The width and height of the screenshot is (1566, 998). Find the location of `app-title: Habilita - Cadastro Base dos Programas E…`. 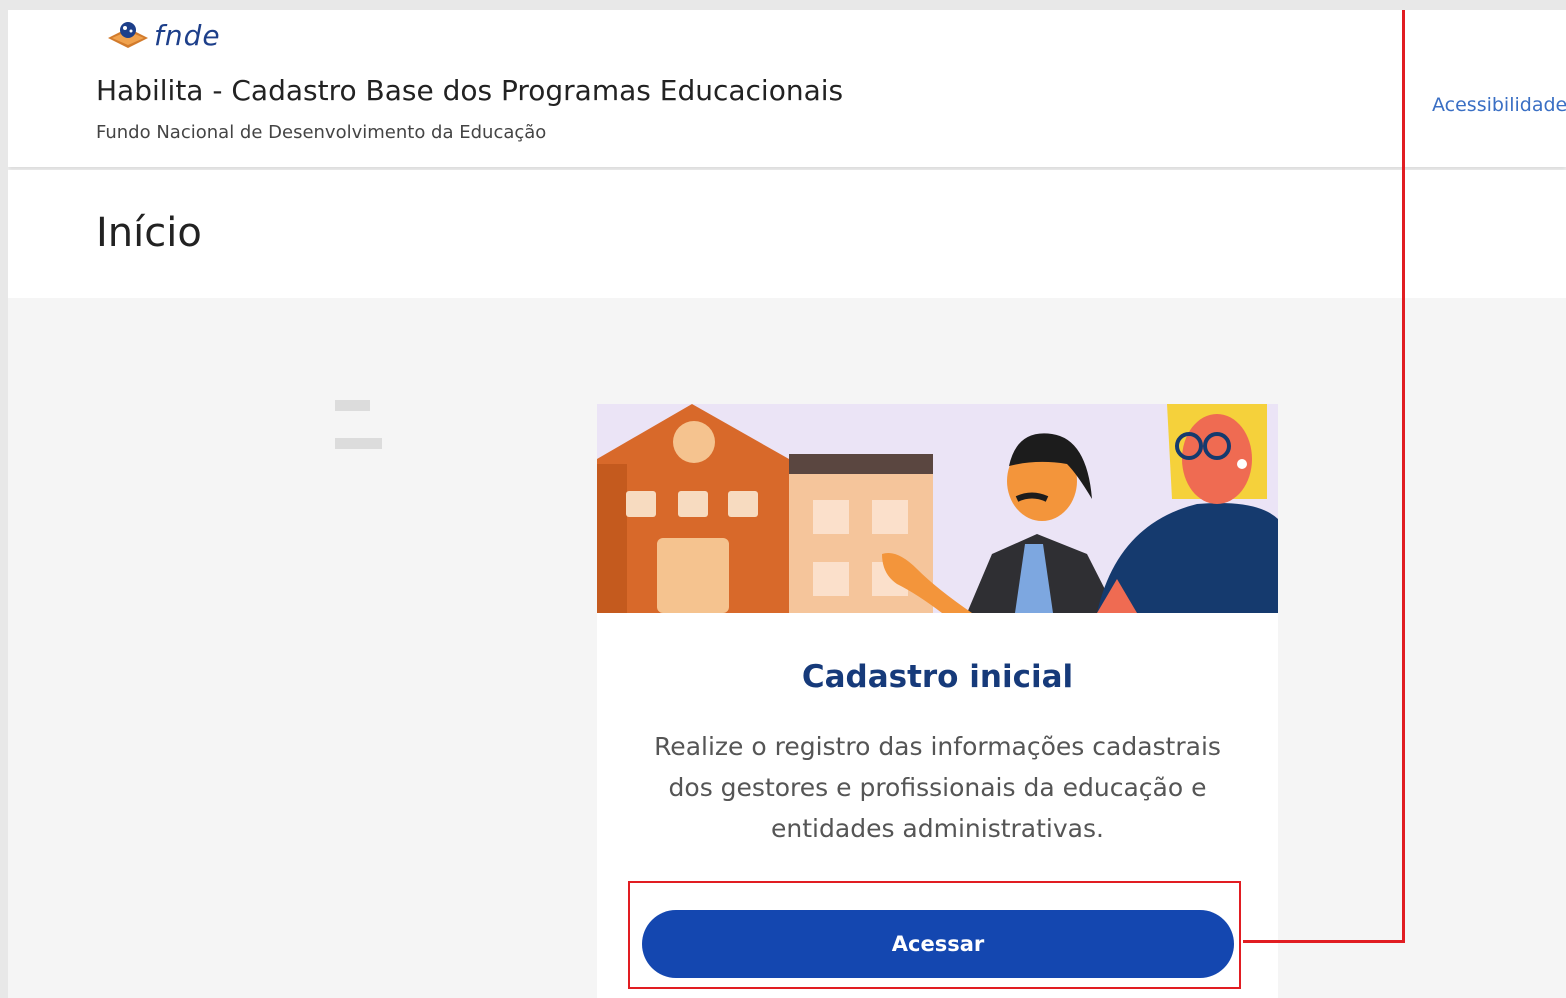

app-title: Habilita - Cadastro Base dos Programas E… is located at coordinates (470, 90).